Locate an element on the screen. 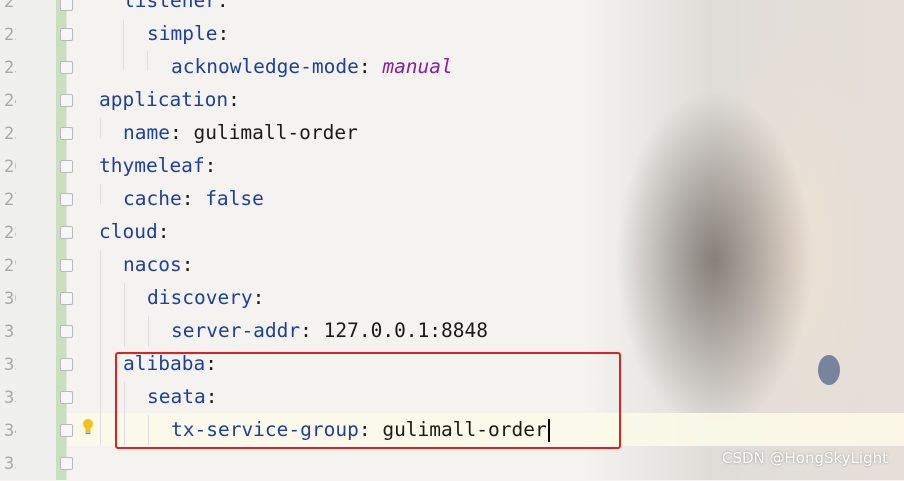  code-line: server-addr: 127.0.0.1:8848 is located at coordinates (329, 330).